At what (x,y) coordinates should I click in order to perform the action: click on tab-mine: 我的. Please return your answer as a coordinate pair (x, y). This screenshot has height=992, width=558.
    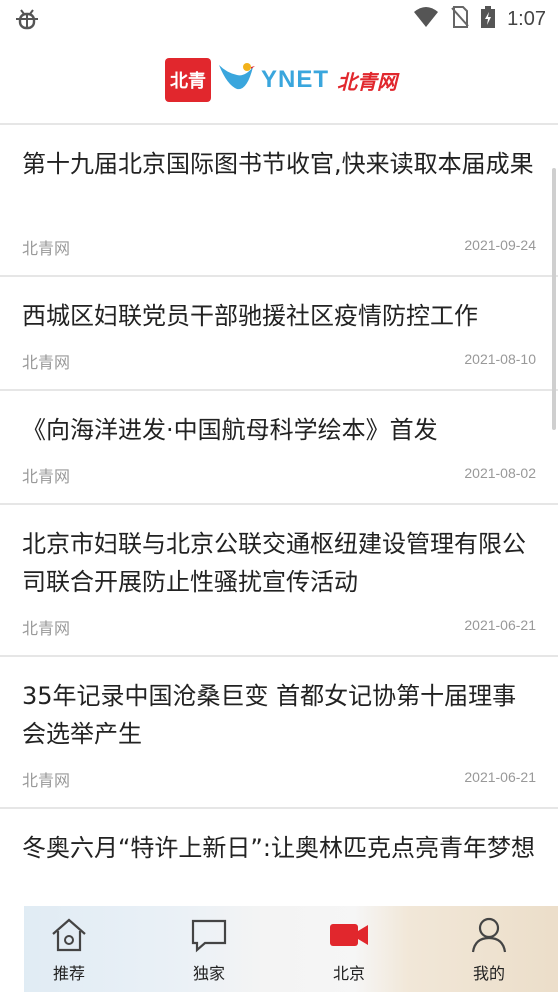
    Looking at the image, I should click on (489, 954).